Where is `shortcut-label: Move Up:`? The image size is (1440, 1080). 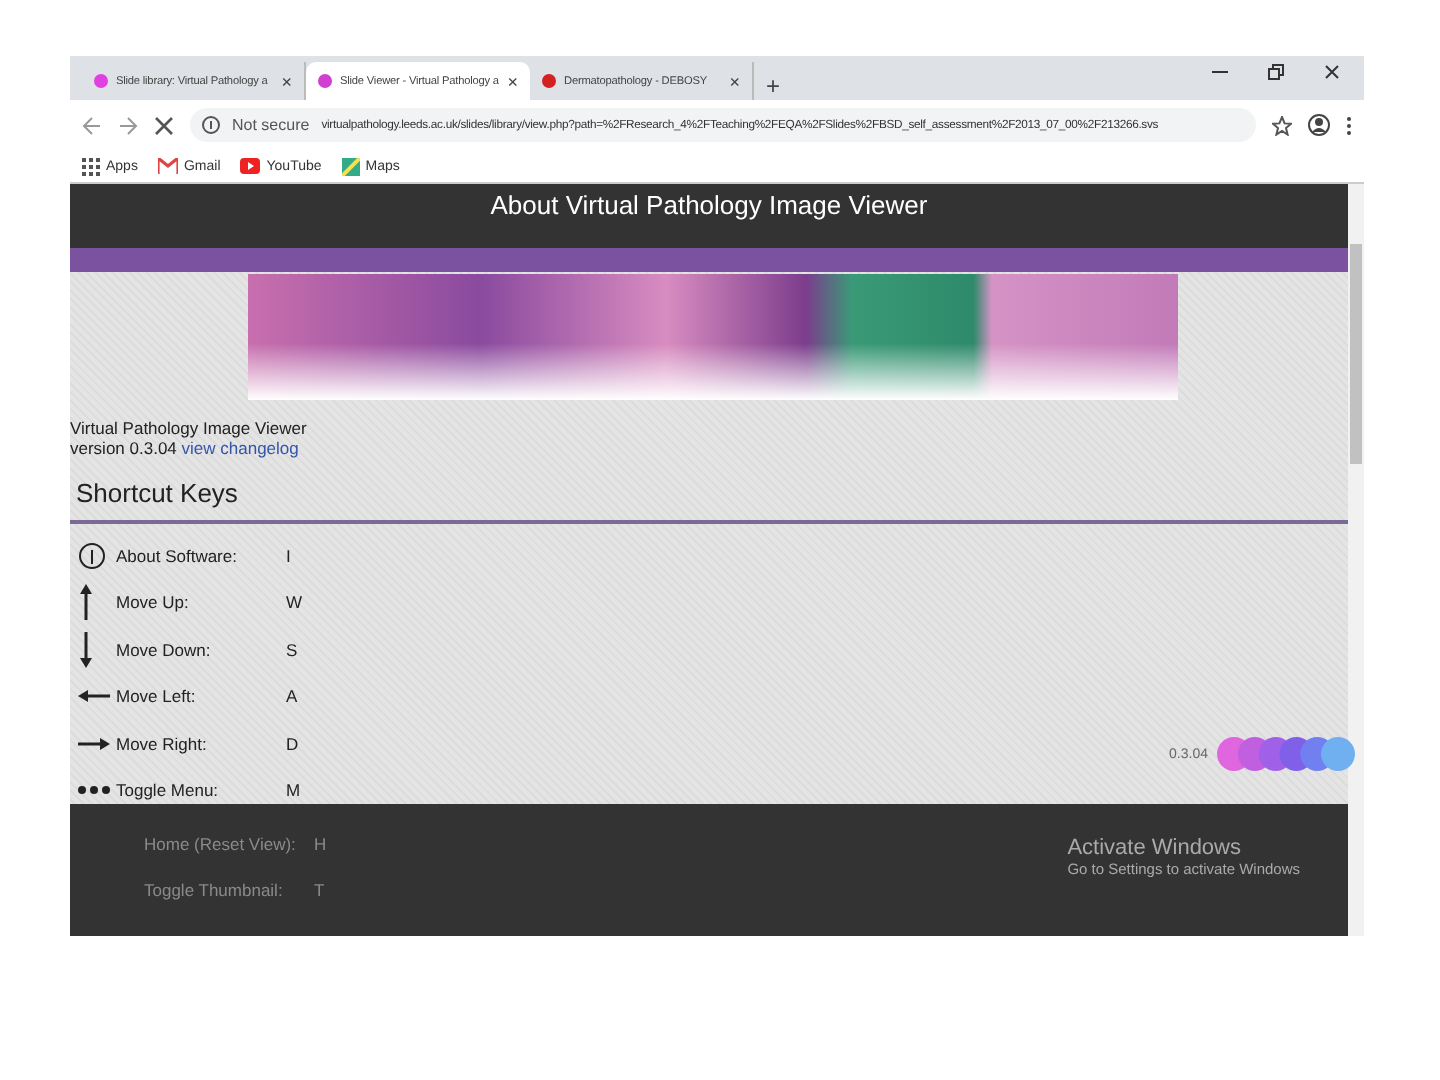
shortcut-label: Move Up: is located at coordinates (153, 602).